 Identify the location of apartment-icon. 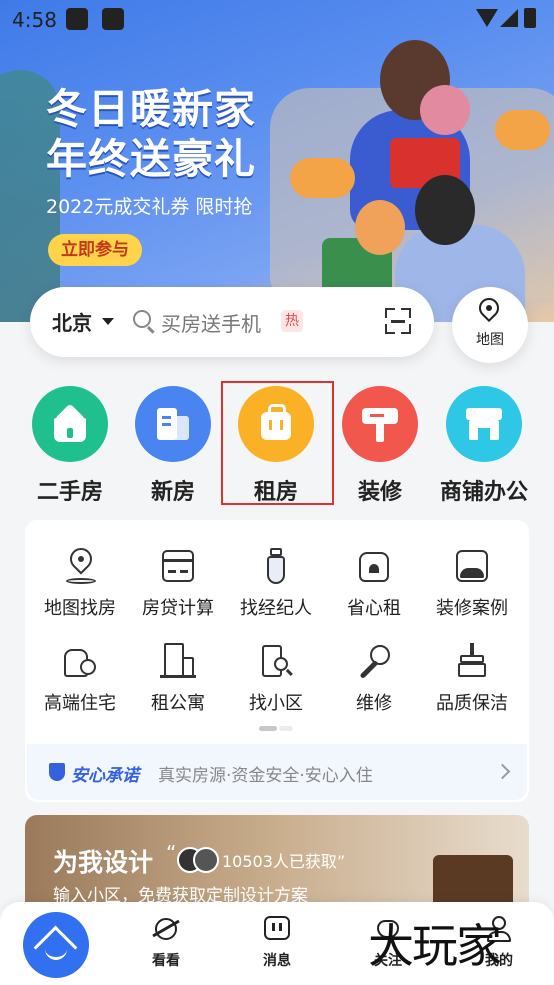
(178, 661).